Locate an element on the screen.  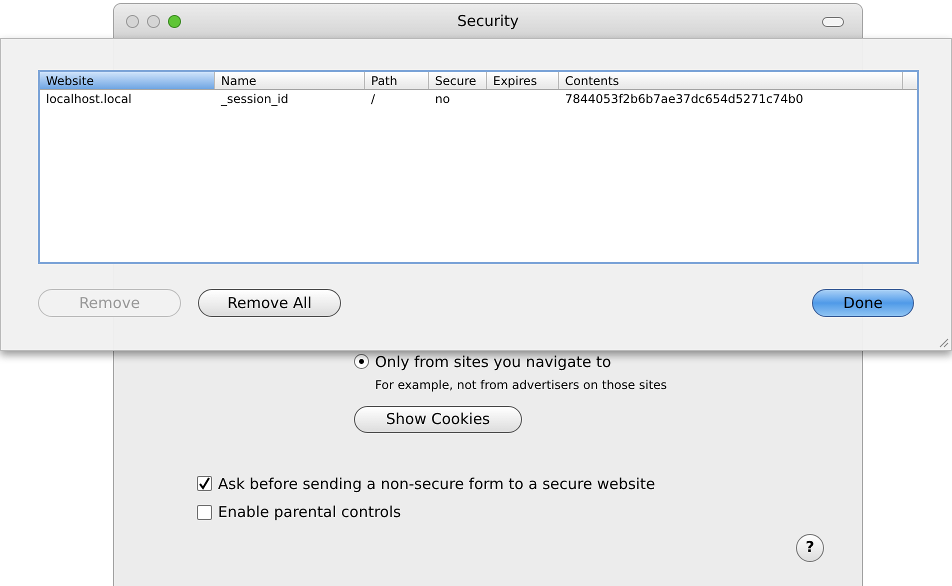
sheet-button: Remove All is located at coordinates (269, 303).